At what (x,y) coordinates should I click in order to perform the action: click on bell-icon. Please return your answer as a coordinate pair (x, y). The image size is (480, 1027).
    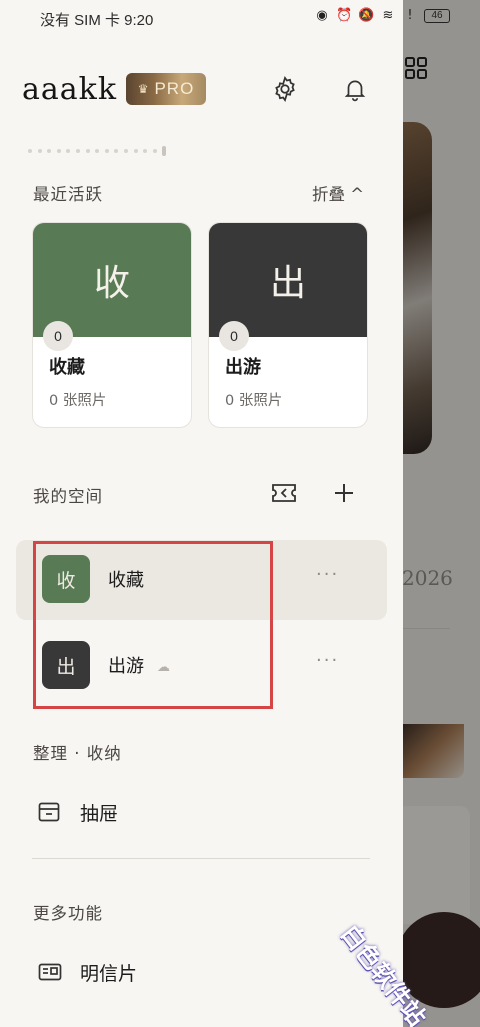
    Looking at the image, I should click on (355, 91).